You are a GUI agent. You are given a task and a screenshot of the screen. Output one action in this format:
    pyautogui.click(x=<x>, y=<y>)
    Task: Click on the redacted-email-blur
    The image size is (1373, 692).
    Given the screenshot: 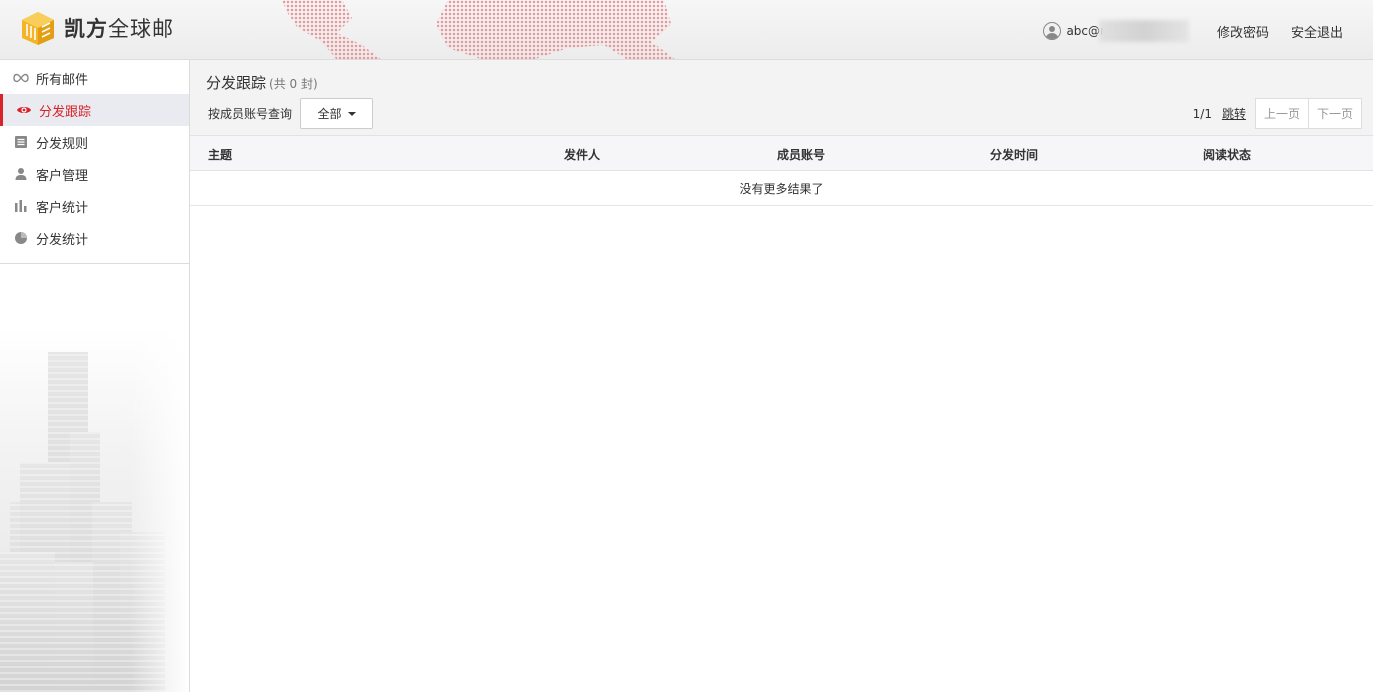 What is the action you would take?
    pyautogui.click(x=1143, y=31)
    